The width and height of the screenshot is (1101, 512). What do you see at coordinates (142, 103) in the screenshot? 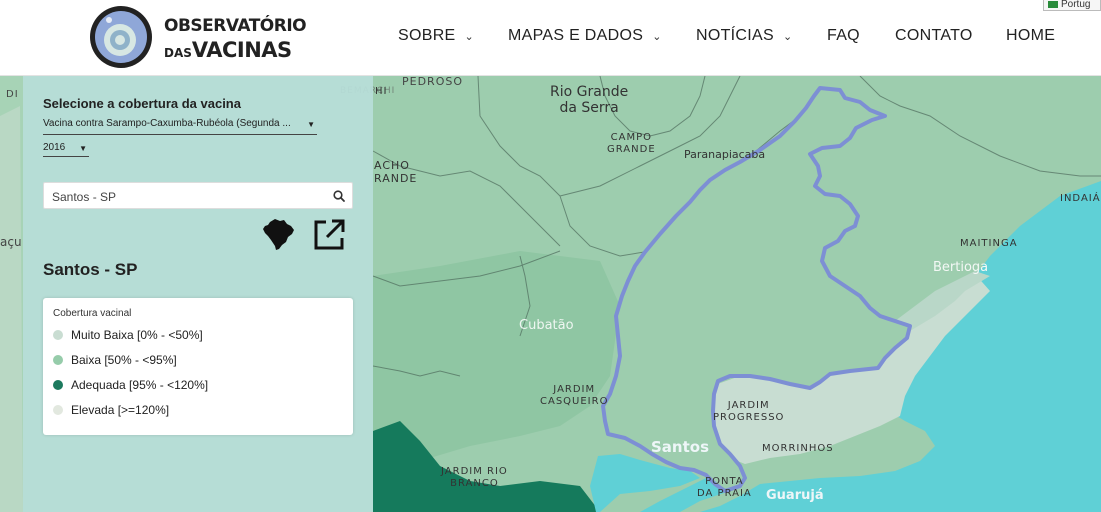
I see `panel-title: Selecione a cobertura da vacina` at bounding box center [142, 103].